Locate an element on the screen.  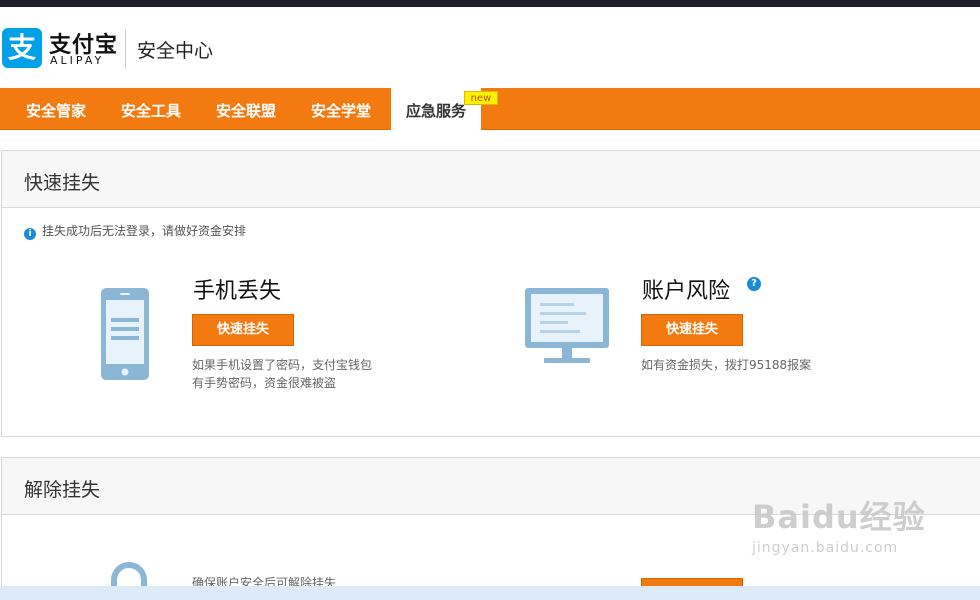
new-badge: new is located at coordinates (481, 98).